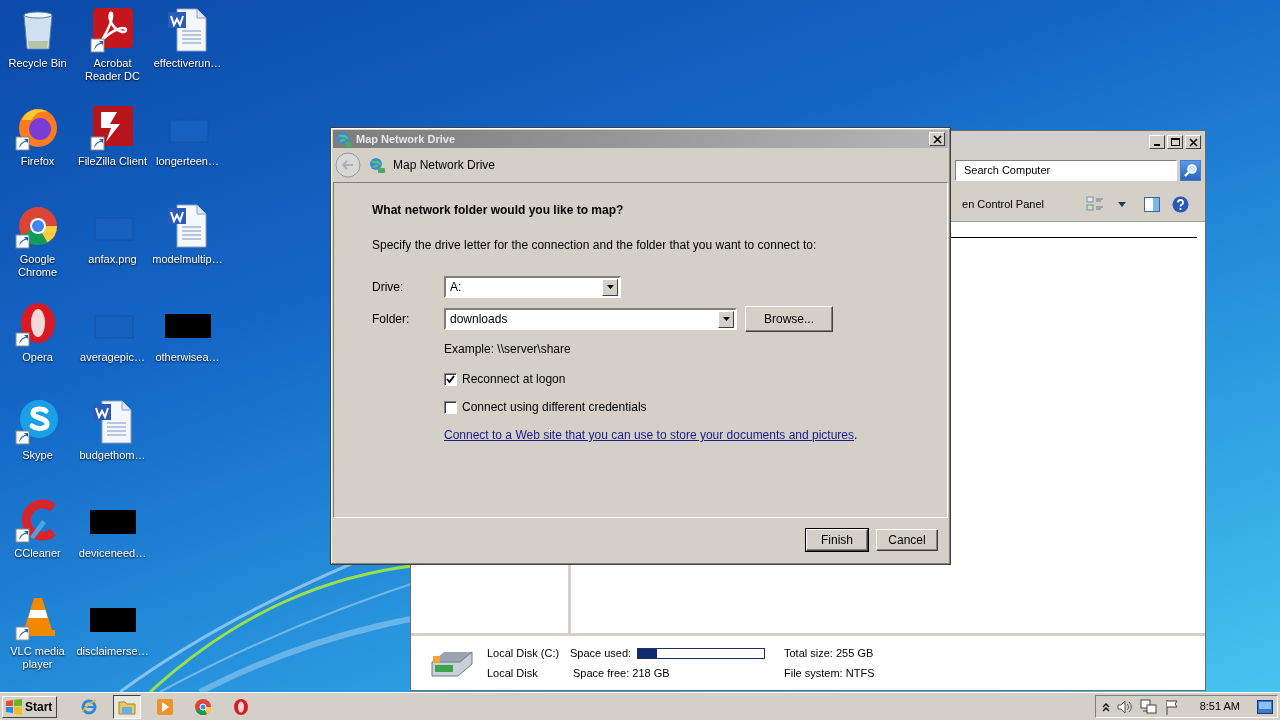  I want to click on desktop-icon-label: Acrobat Reader DC, so click(112, 70).